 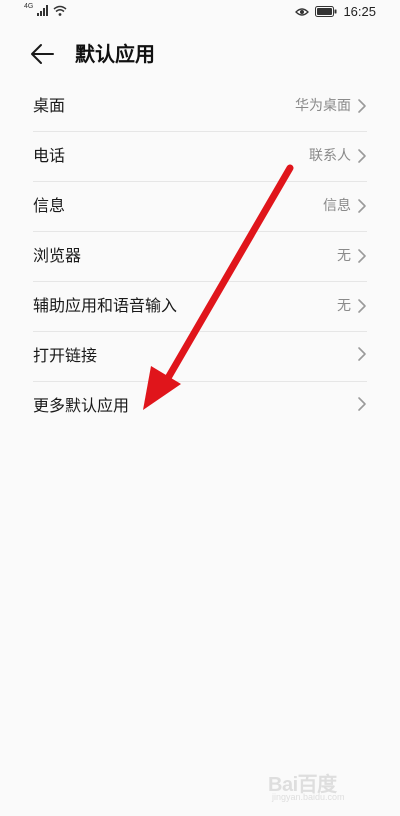 I want to click on list-item-open-links: 打开链接, so click(x=200, y=357).